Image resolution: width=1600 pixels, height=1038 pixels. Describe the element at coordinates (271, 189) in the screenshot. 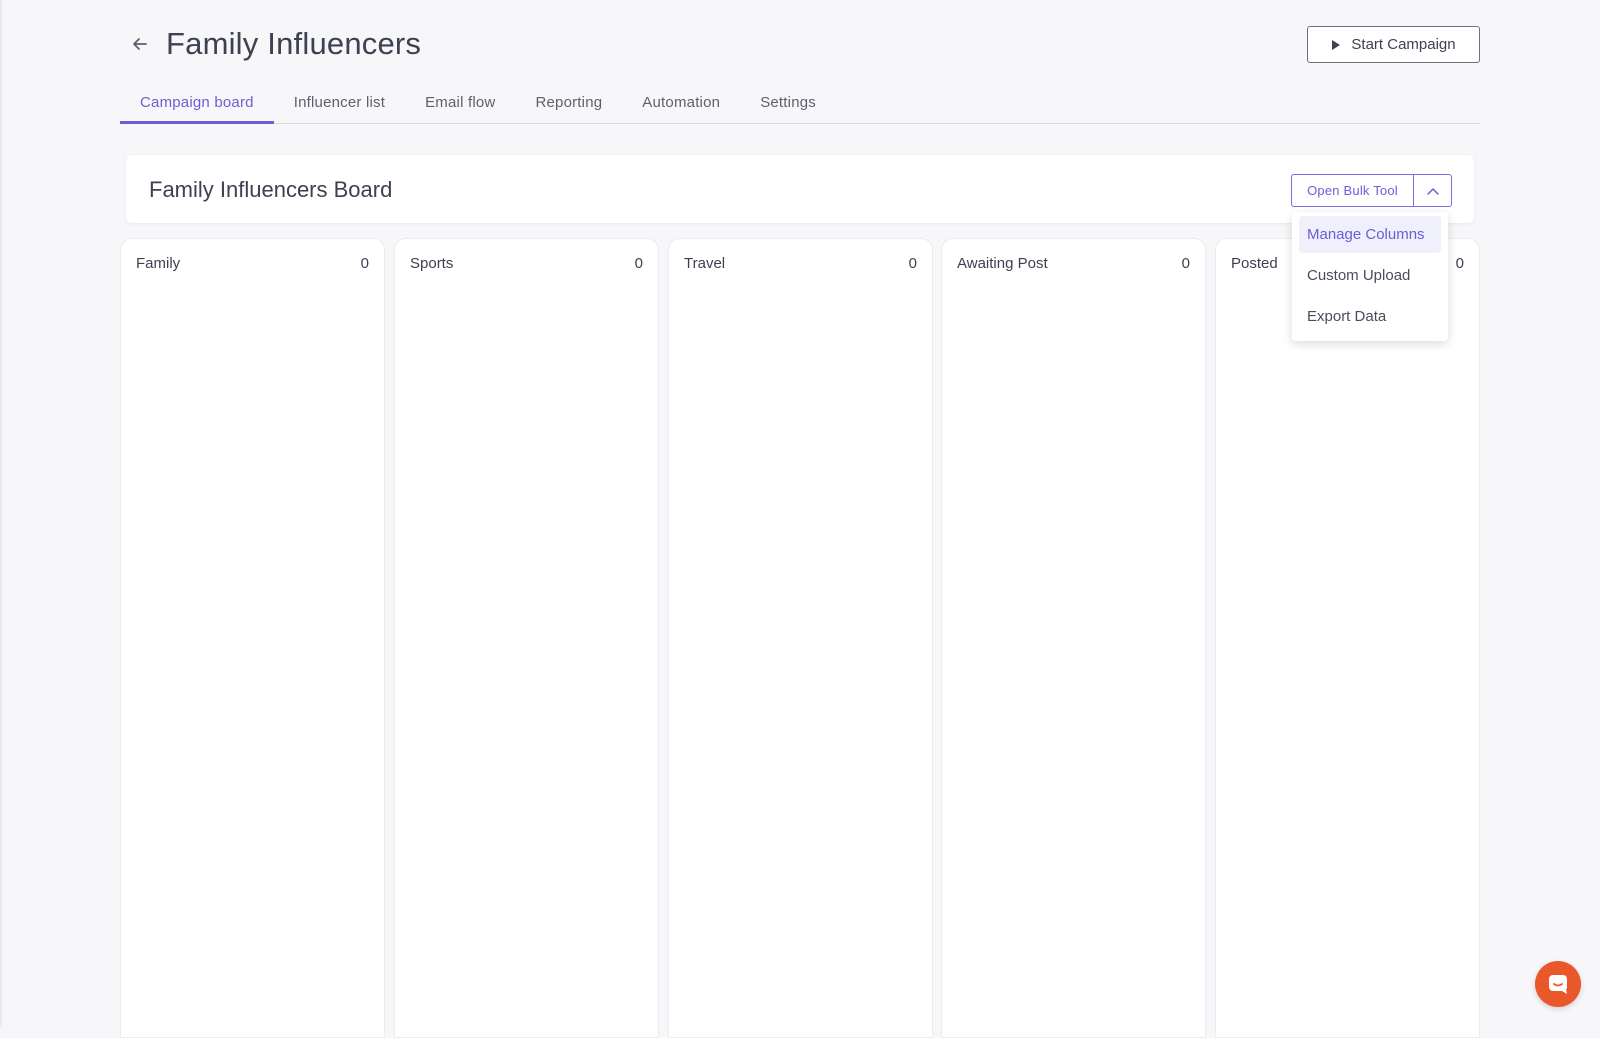

I see `board-title: Family Influencers Board` at that location.